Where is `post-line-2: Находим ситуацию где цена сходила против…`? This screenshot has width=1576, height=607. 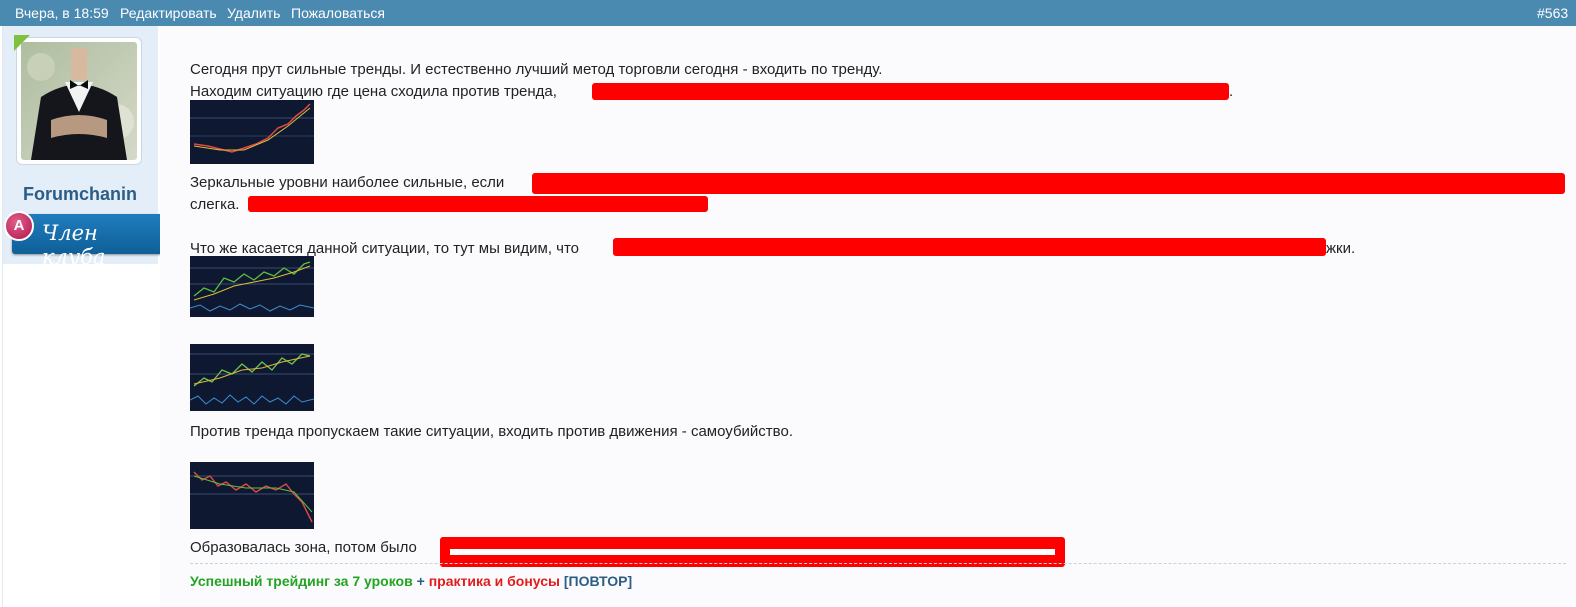 post-line-2: Находим ситуацию где цена сходила против… is located at coordinates (373, 91).